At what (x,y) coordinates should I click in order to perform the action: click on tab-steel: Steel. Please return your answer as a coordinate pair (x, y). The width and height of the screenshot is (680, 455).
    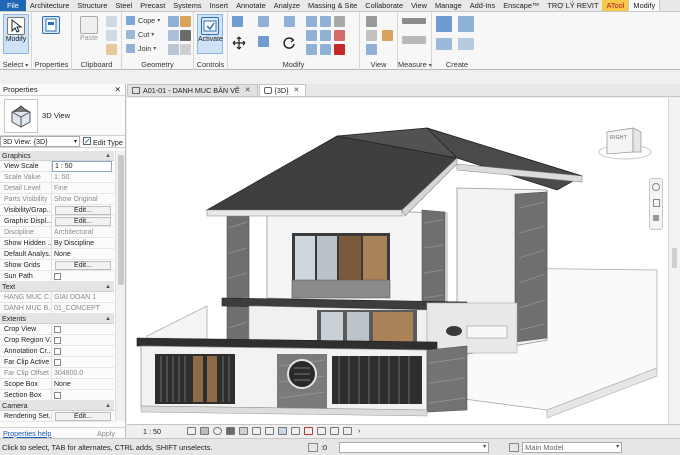
    Looking at the image, I should click on (123, 5).